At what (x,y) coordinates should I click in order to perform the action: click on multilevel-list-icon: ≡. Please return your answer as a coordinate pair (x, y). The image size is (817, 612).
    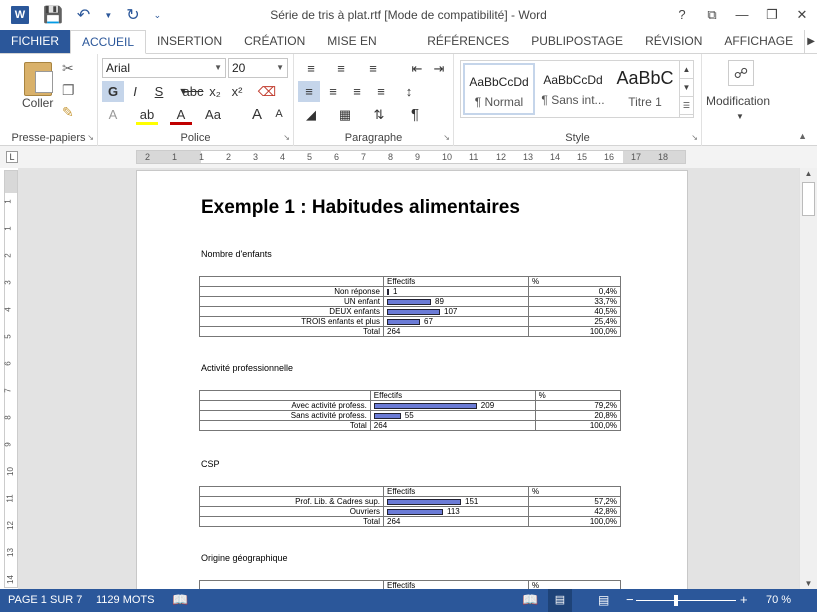
    Looking at the image, I should click on (373, 68).